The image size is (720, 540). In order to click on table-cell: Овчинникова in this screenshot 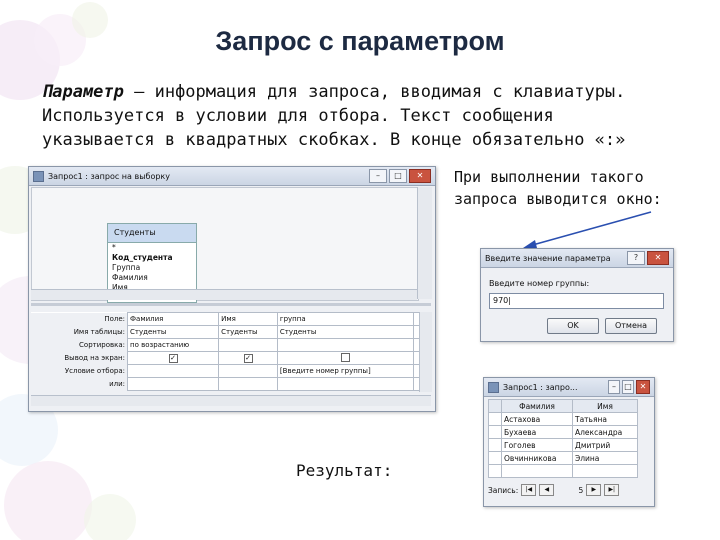, I will do `click(537, 458)`.